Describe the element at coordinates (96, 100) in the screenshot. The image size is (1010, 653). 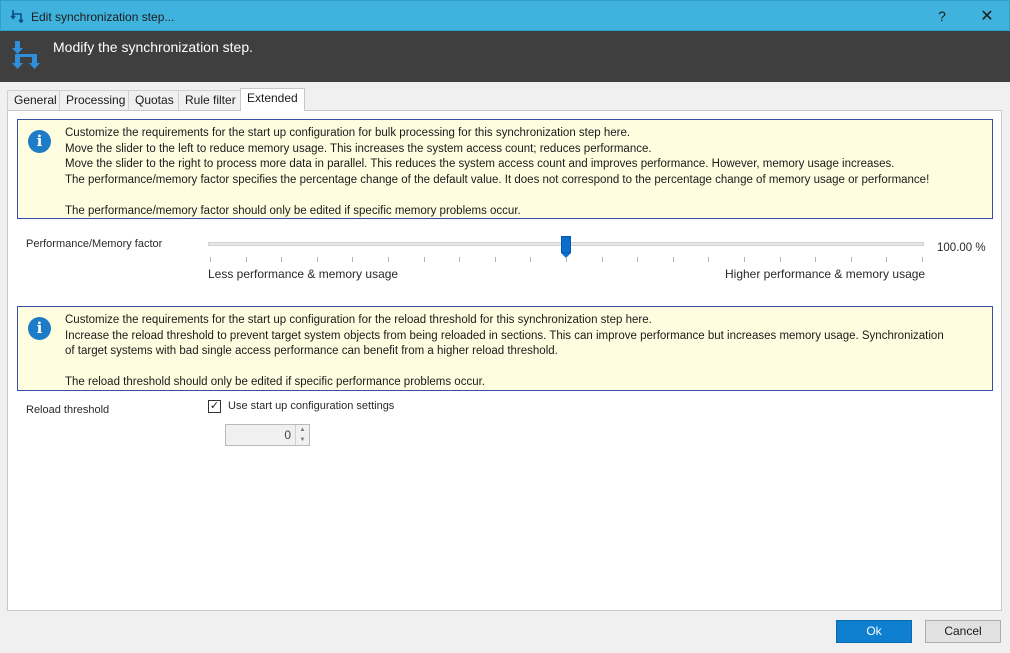
I see `tab-processing: Processing` at that location.